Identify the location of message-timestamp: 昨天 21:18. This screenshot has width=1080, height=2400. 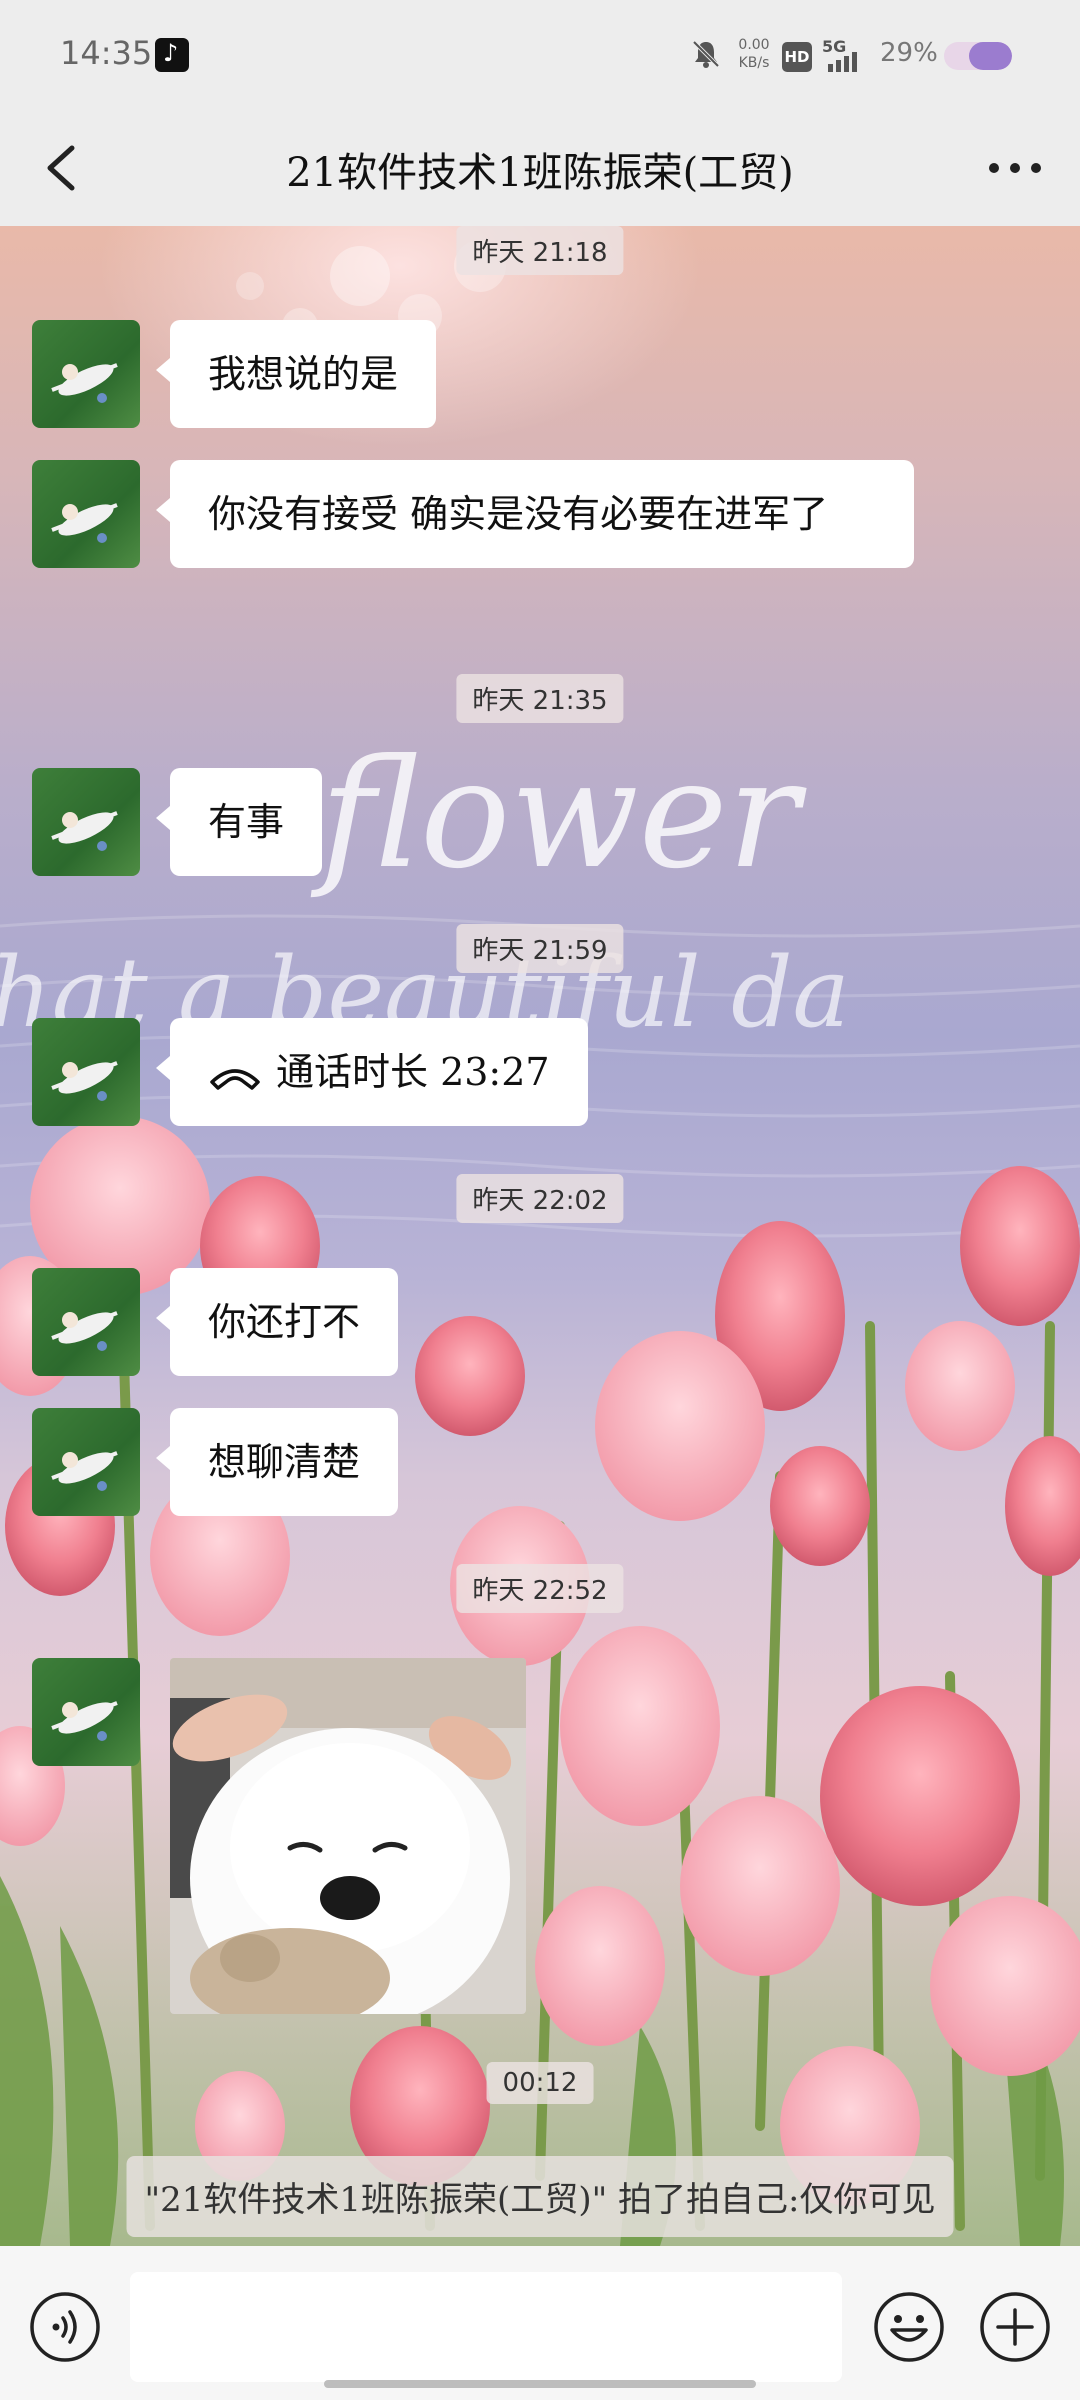
(540, 250).